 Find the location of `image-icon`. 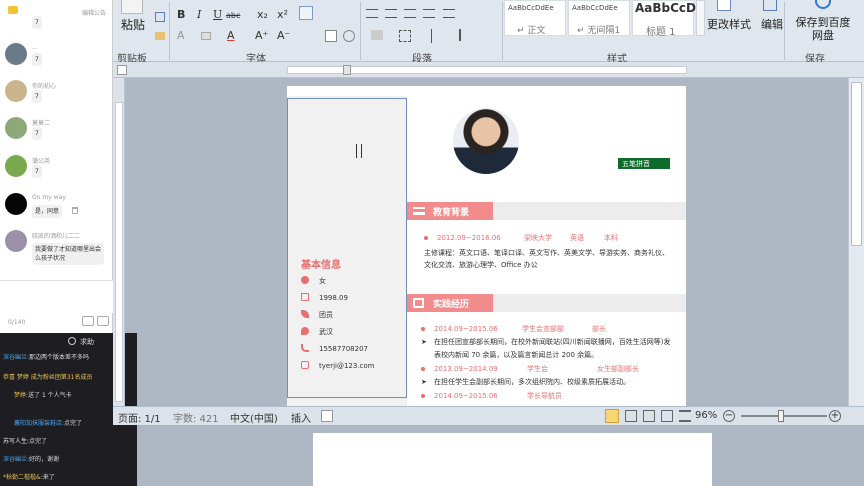

image-icon is located at coordinates (103, 321).